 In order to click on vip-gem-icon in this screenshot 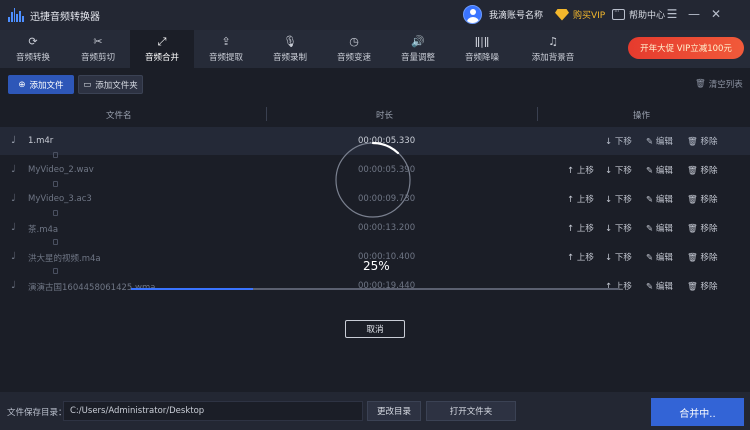, I will do `click(562, 14)`.